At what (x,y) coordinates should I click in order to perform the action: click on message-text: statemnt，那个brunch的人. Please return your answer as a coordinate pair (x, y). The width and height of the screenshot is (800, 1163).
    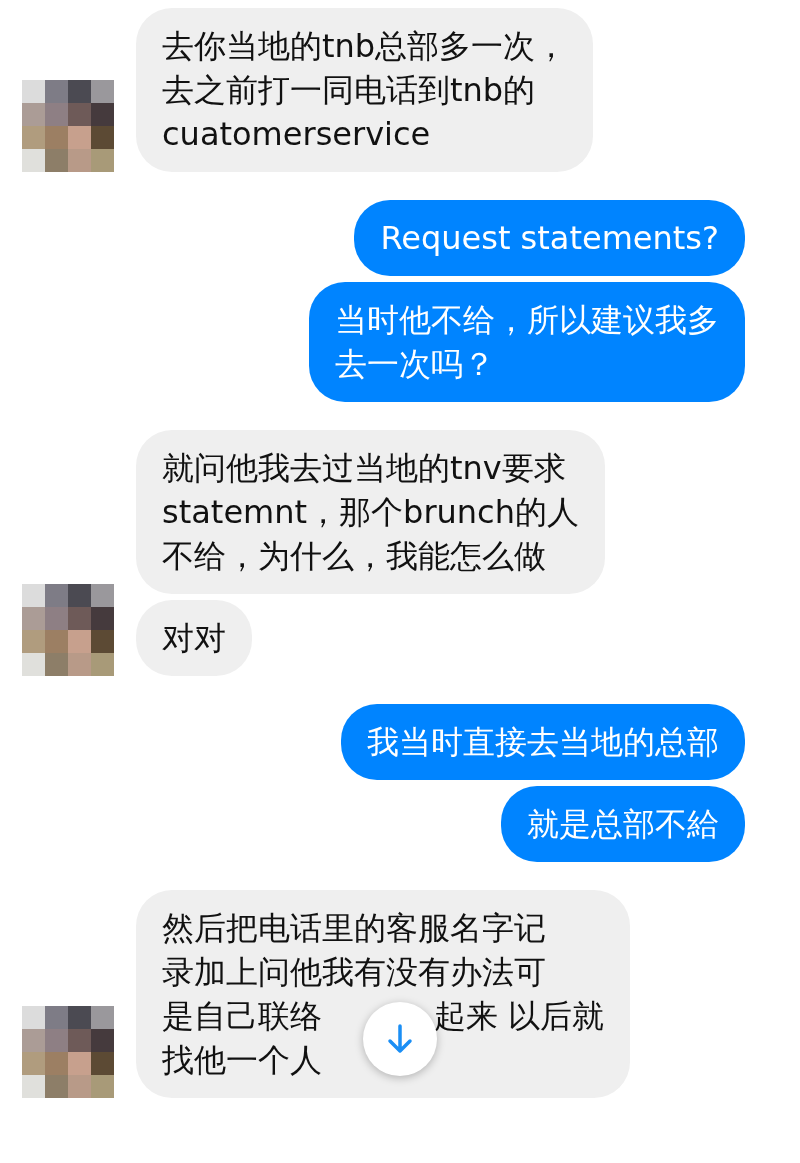
    Looking at the image, I should click on (370, 512).